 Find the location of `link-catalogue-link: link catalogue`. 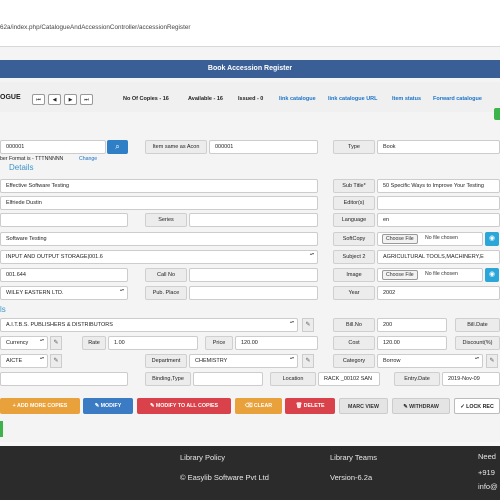

link-catalogue-link: link catalogue is located at coordinates (297, 99).